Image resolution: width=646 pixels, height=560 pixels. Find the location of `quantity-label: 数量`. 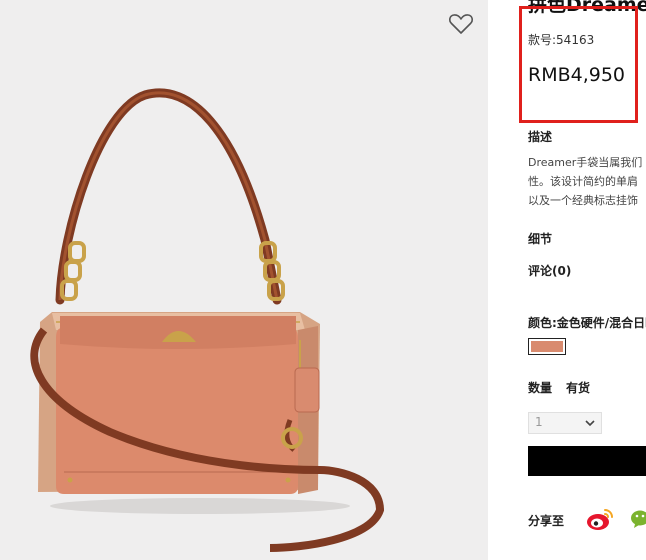

quantity-label: 数量 is located at coordinates (540, 388).